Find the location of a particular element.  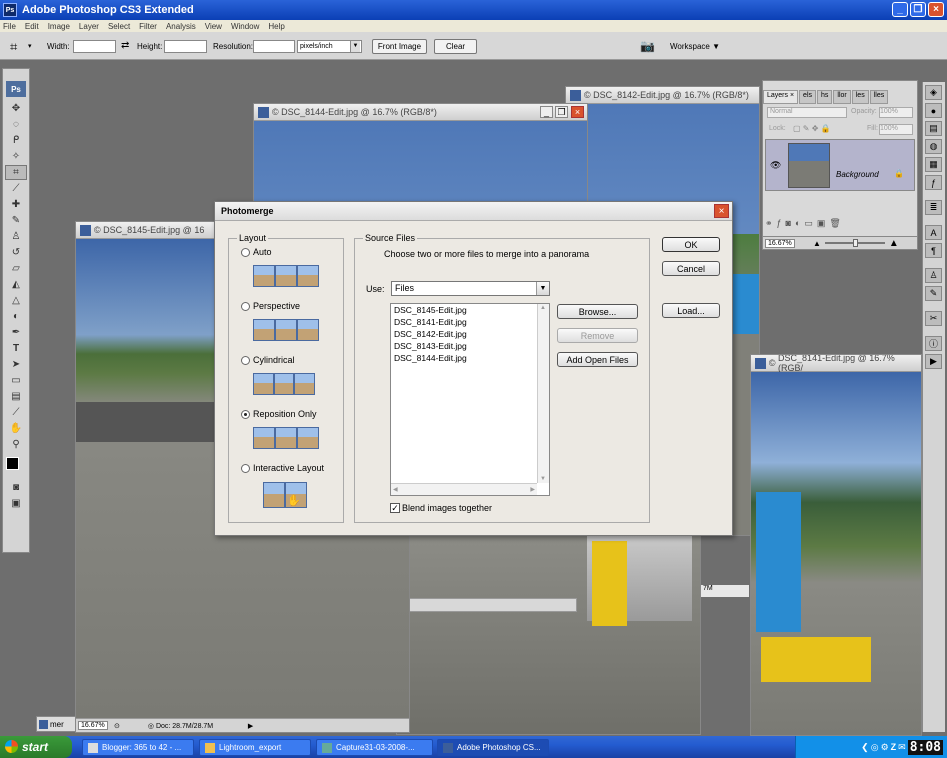

clock: 8:08 is located at coordinates (925, 747).